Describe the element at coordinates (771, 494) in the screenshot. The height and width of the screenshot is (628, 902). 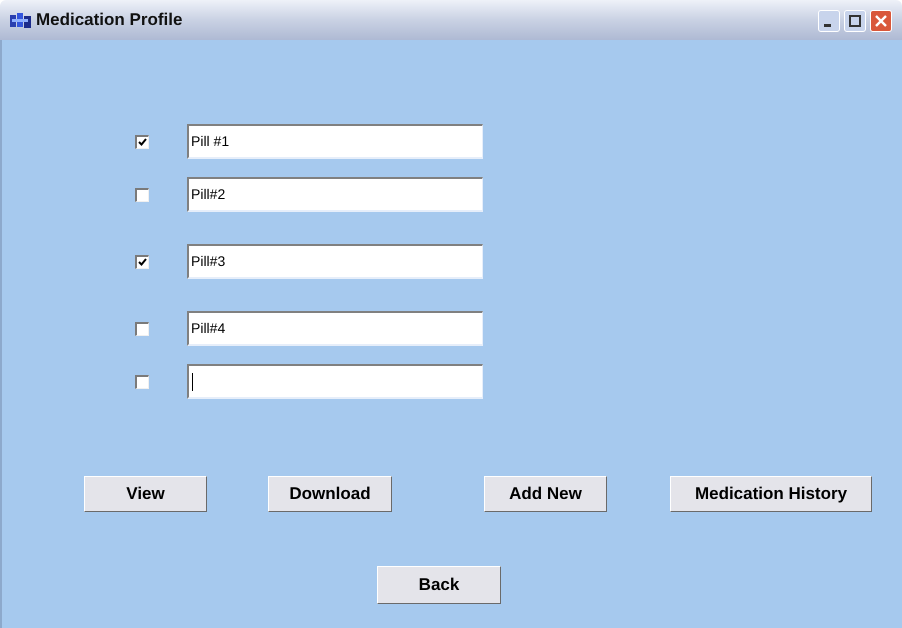
I see `action-button: Medication History` at that location.